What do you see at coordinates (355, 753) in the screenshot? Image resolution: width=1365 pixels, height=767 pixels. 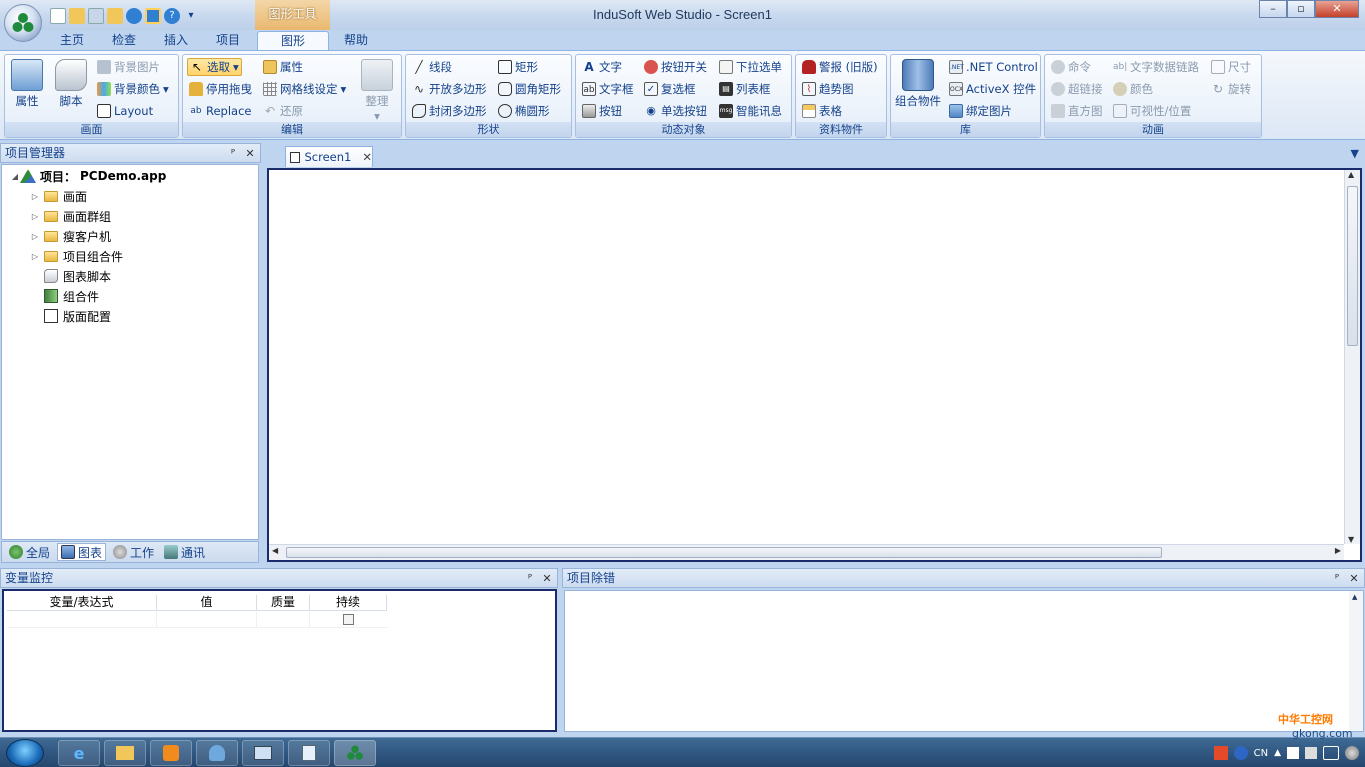 I see `taskbar-indusoft` at bounding box center [355, 753].